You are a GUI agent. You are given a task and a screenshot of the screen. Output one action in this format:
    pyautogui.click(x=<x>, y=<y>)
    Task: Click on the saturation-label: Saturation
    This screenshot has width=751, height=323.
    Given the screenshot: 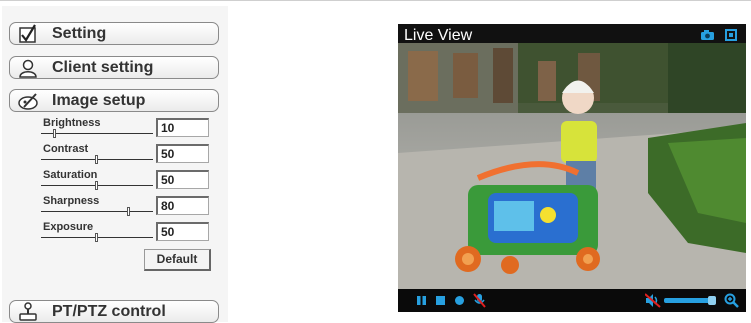 What is the action you would take?
    pyautogui.click(x=70, y=175)
    